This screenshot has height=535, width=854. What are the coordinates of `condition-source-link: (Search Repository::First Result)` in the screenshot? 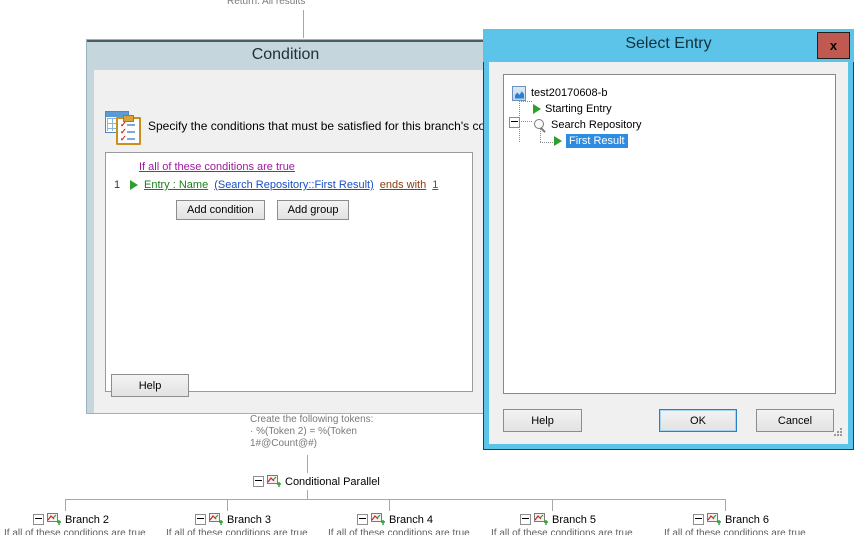 It's located at (294, 185).